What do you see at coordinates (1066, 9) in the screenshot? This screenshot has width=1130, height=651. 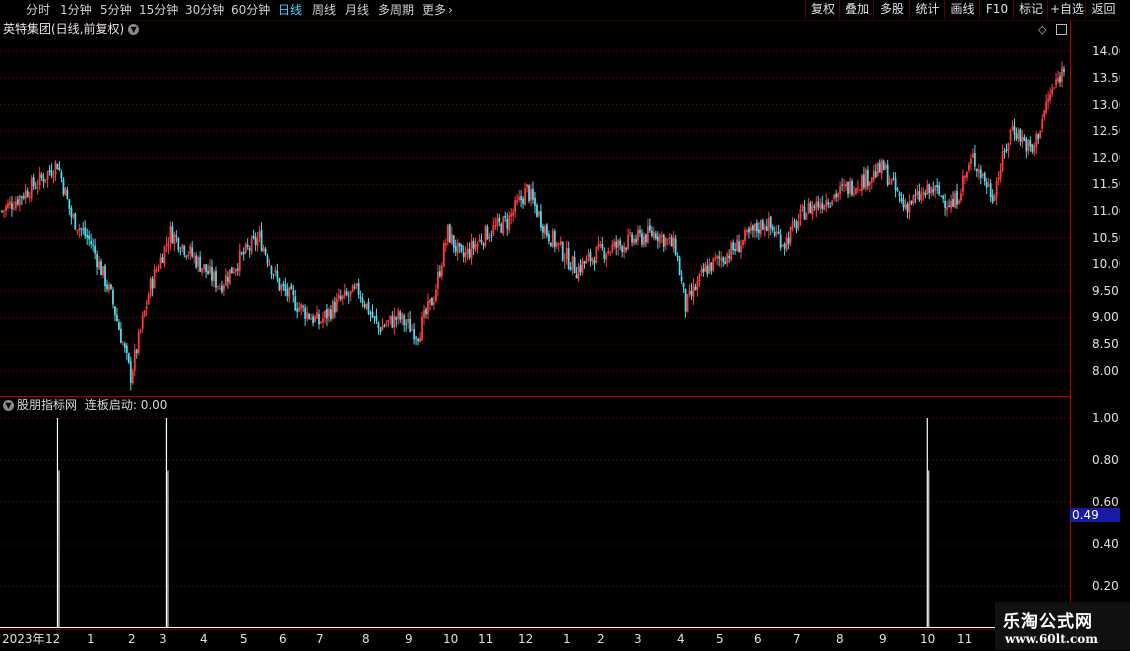 I see `add-watchlist-button: +自选` at bounding box center [1066, 9].